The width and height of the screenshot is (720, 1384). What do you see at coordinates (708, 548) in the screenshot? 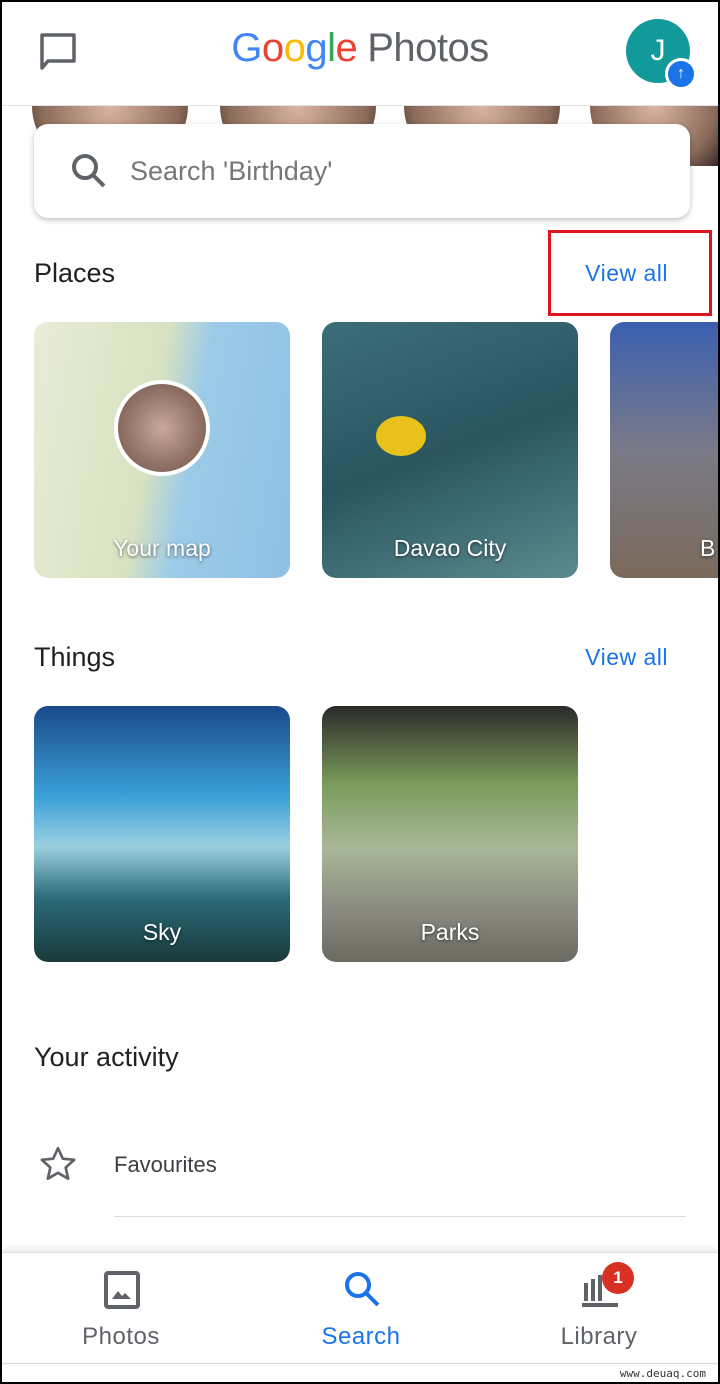
I see `tile-label: B` at bounding box center [708, 548].